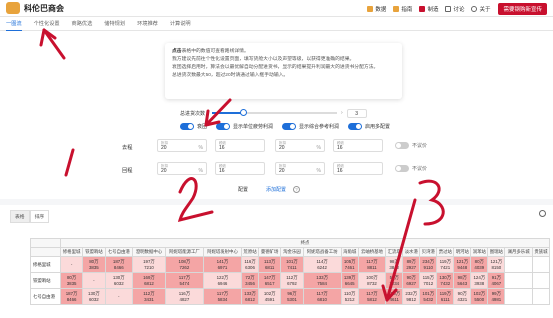 This screenshot has width=553, height=318. I want to click on logo: 科伦巴商会, so click(35, 8).